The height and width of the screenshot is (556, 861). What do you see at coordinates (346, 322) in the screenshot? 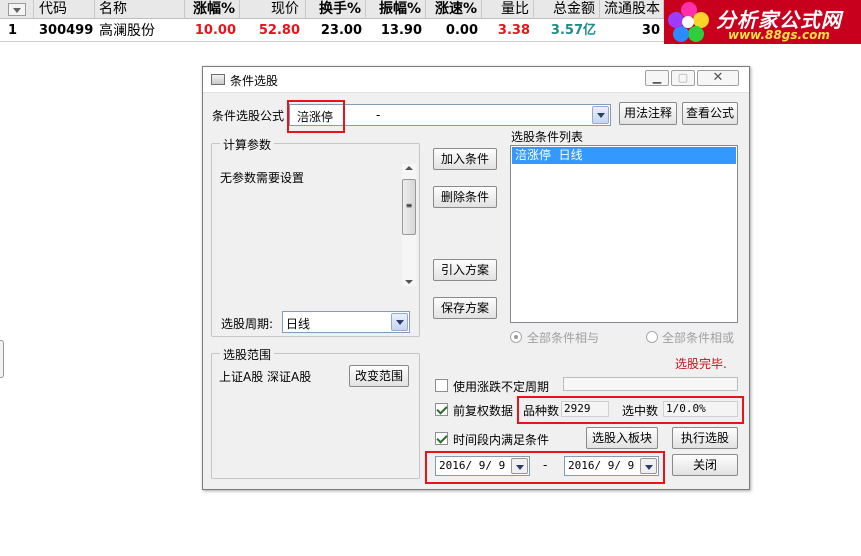
I see `period-combo: 日线` at bounding box center [346, 322].